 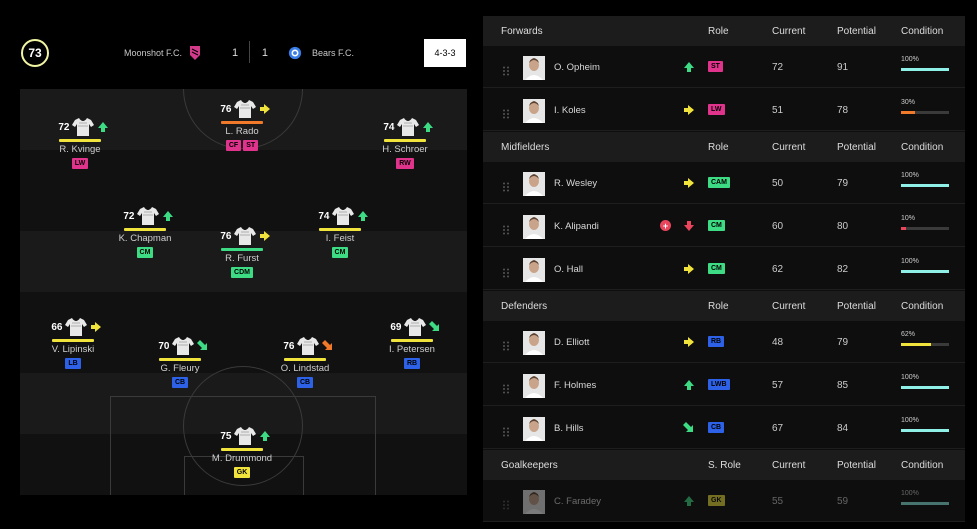 What do you see at coordinates (226, 436) in the screenshot?
I see `player-rating: 75` at bounding box center [226, 436].